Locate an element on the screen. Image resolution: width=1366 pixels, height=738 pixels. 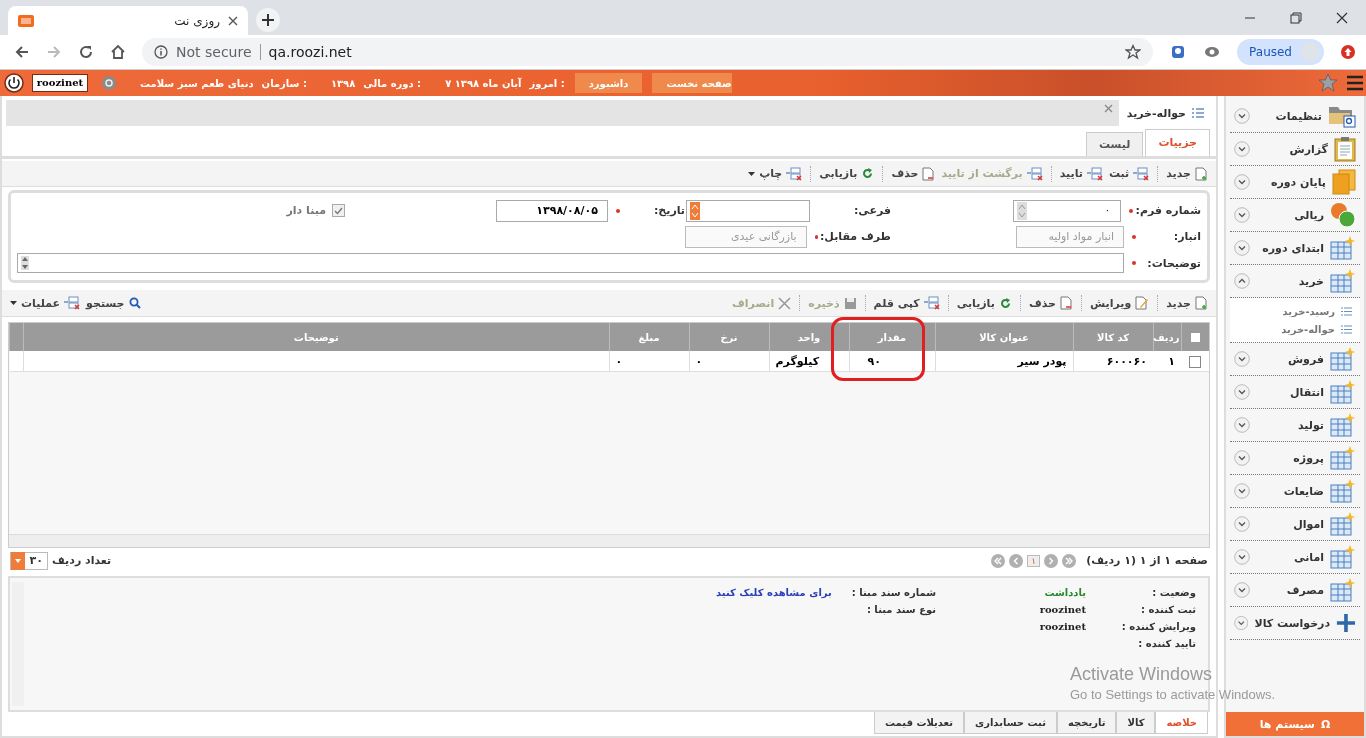
toolbar-button: چاپ is located at coordinates (775, 173).